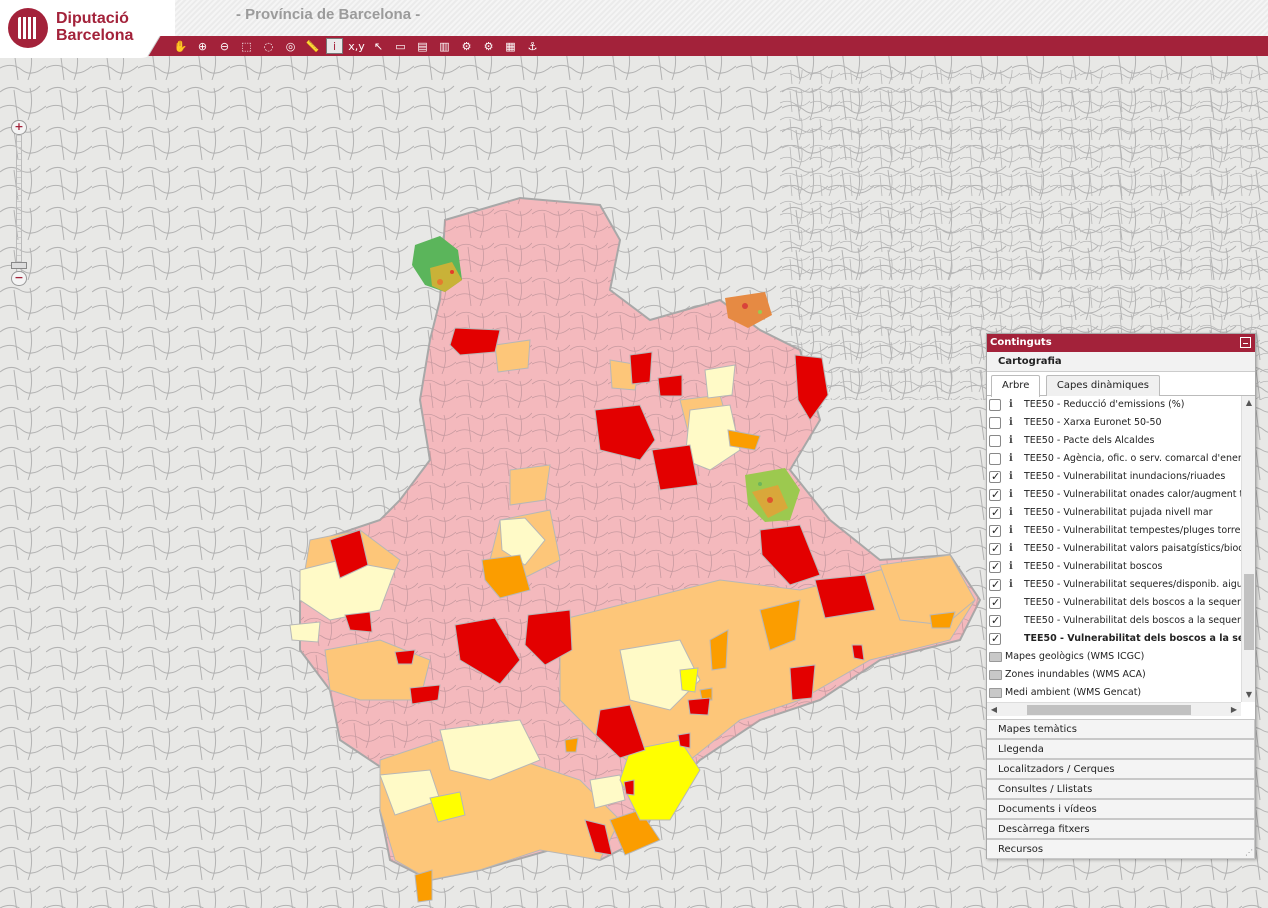  What do you see at coordinates (246, 46) in the screenshot?
I see `zoom-box-icon: ⬚` at bounding box center [246, 46].